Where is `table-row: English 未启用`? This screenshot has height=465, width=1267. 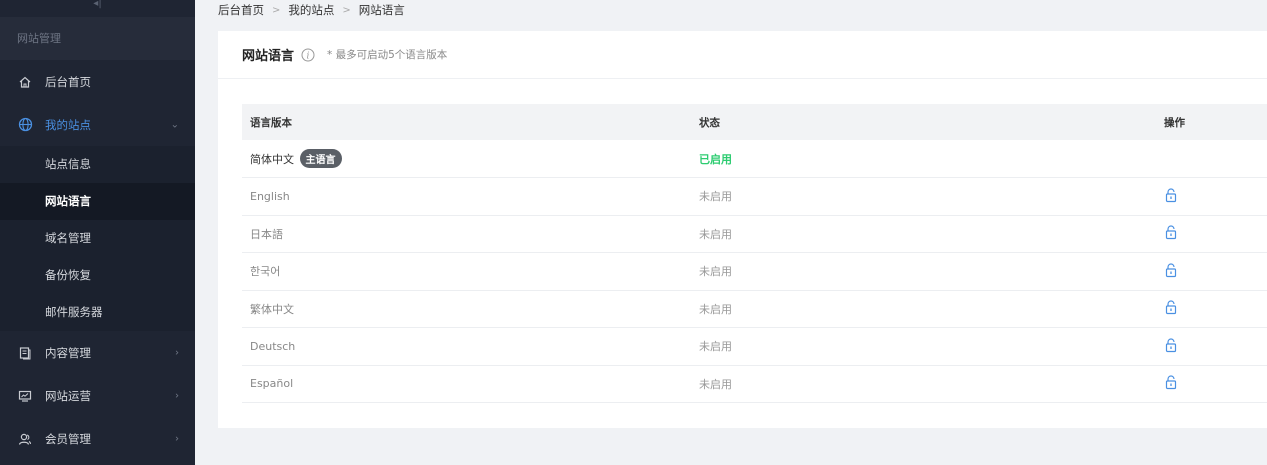 table-row: English 未启用 is located at coordinates (754, 196).